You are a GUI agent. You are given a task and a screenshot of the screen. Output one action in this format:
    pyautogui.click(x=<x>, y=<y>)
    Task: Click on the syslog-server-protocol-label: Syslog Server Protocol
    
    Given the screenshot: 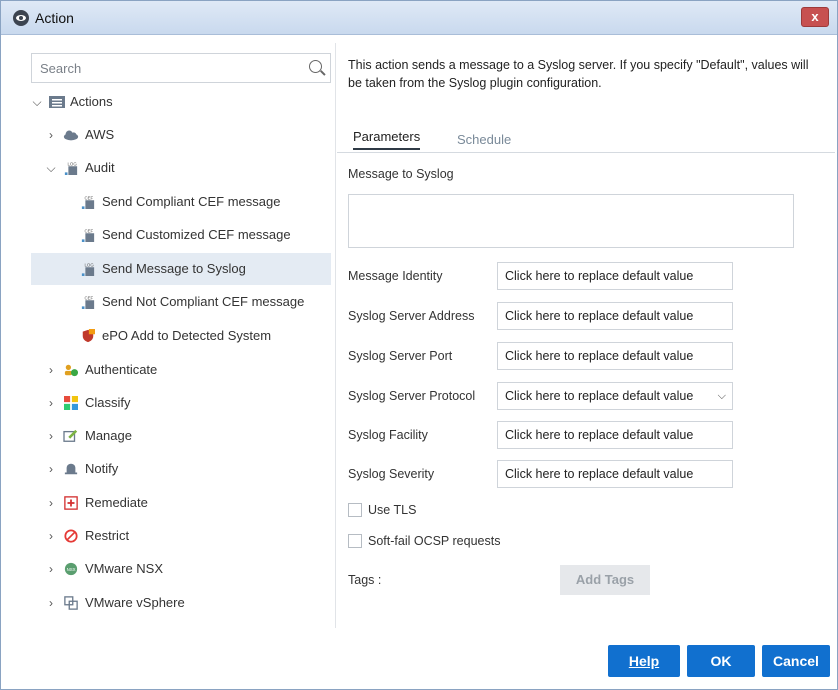 What is the action you would take?
    pyautogui.click(x=412, y=396)
    